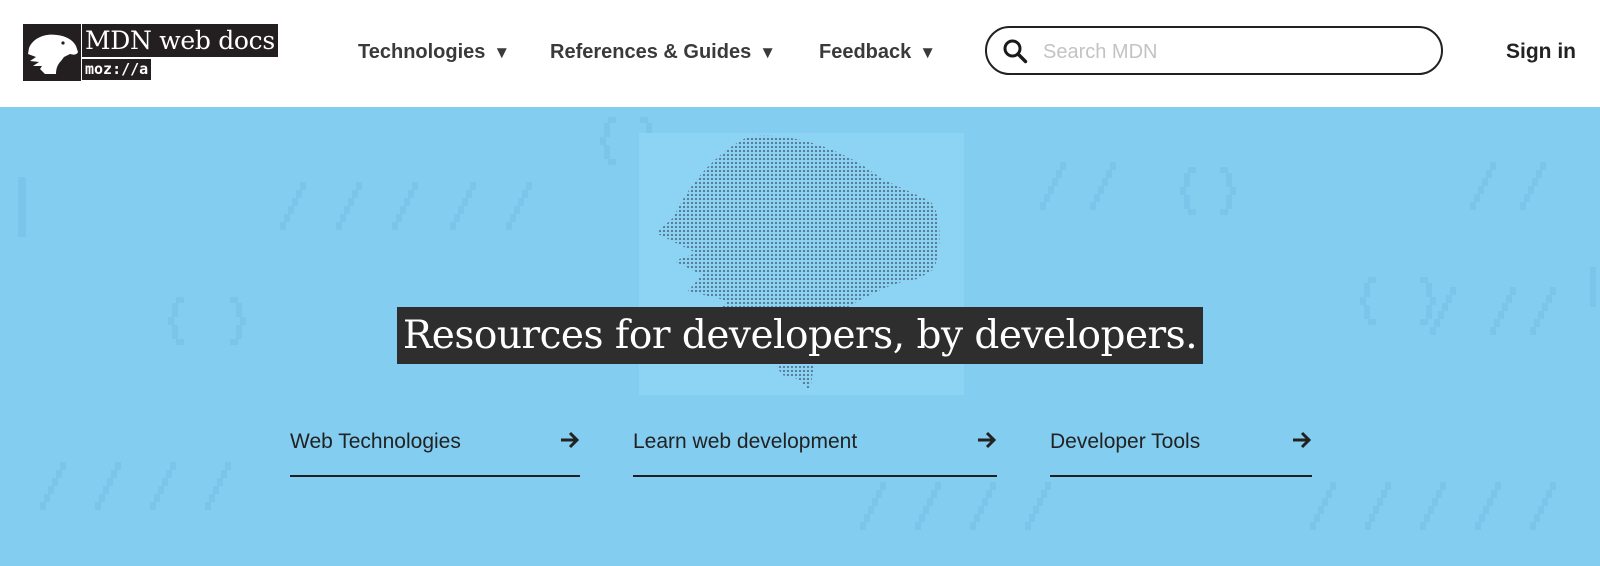 Image resolution: width=1600 pixels, height=566 pixels. Describe the element at coordinates (52, 52) in the screenshot. I see `dinosaur-head-icon` at that location.